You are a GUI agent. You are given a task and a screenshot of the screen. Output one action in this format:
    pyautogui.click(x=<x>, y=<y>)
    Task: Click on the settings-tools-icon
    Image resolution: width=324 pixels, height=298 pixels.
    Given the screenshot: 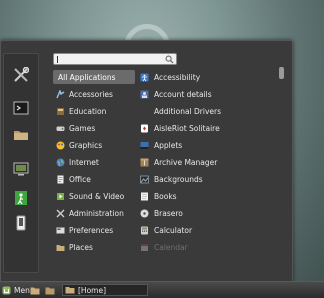 What is the action you would take?
    pyautogui.click(x=21, y=75)
    